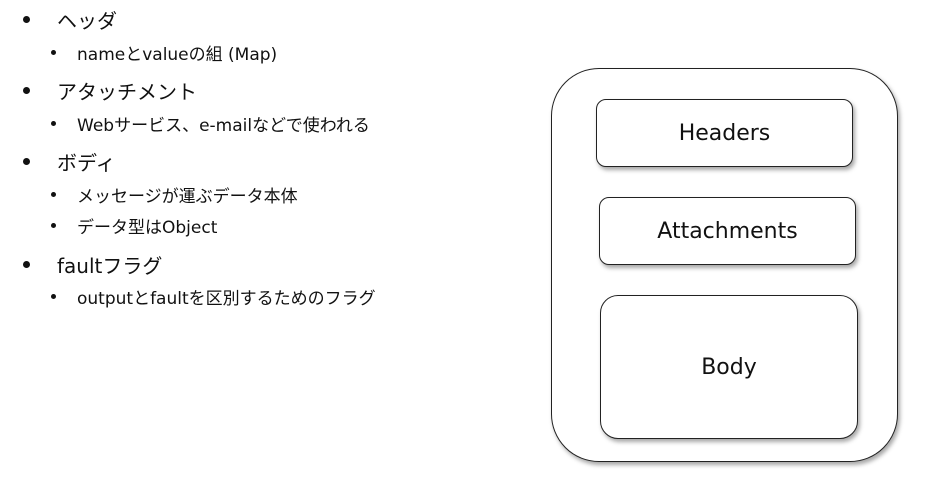 The height and width of the screenshot is (496, 950). I want to click on sub-bullet-fault-purpose: outputとfaultを区別するためのフラグ, so click(213, 296).